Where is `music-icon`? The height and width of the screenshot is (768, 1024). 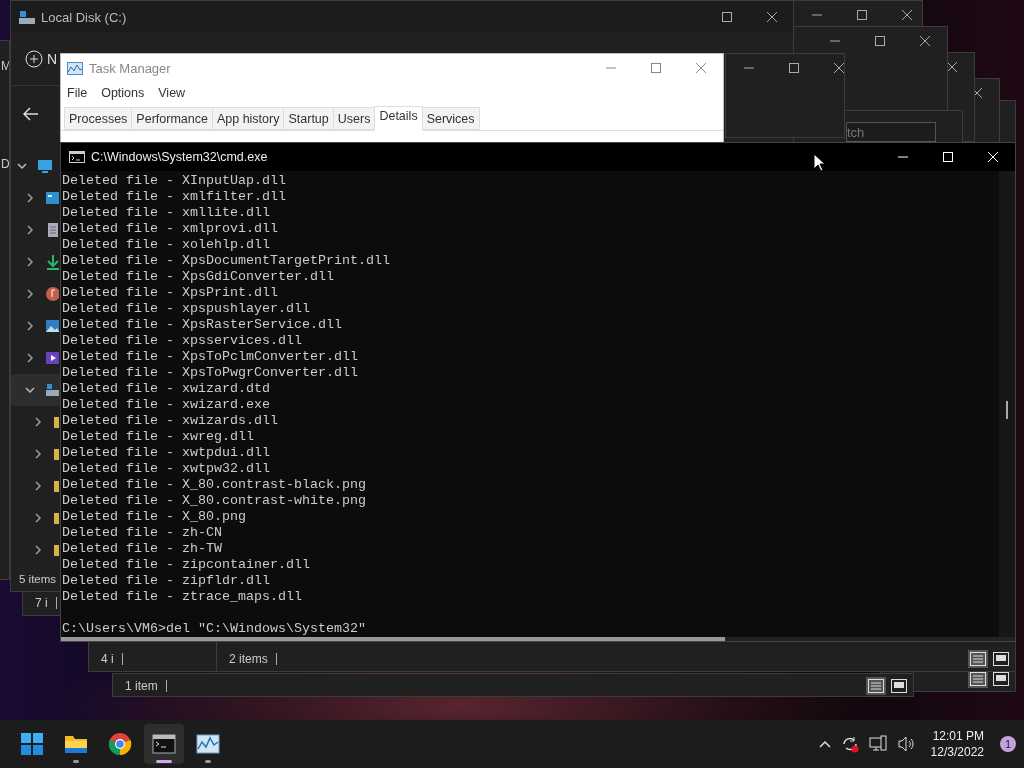
music-icon is located at coordinates (52, 294).